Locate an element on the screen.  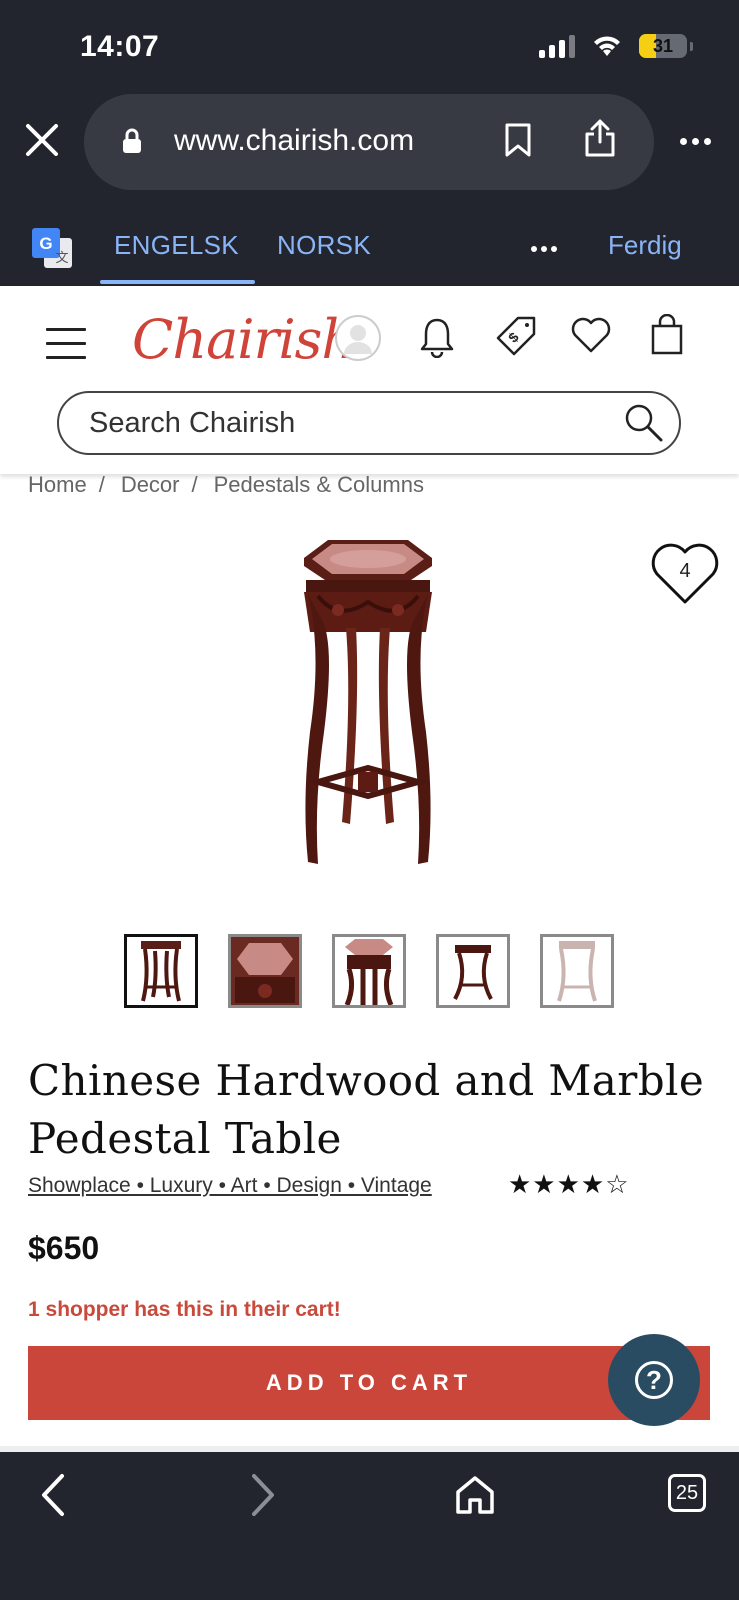
translate-bar: G 文 ENGELSK NORSK Ferdig is located at coordinates (369, 246).